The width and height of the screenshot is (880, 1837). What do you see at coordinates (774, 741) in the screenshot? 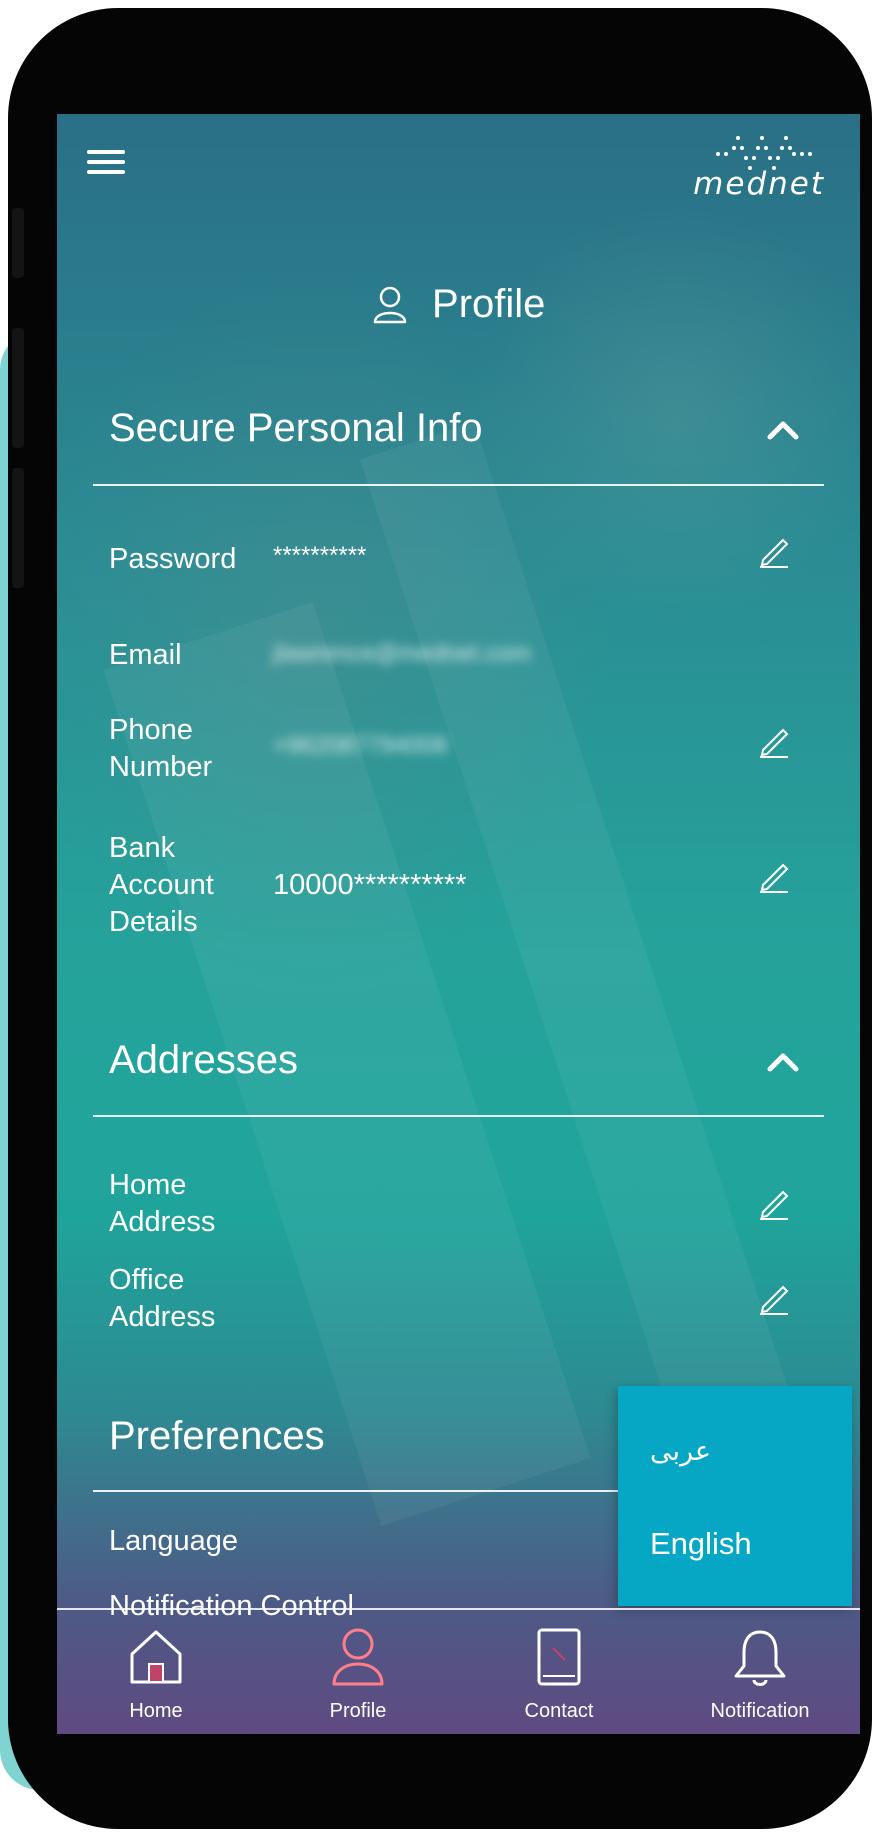
I see `edit-phone-pencil-icon` at bounding box center [774, 741].